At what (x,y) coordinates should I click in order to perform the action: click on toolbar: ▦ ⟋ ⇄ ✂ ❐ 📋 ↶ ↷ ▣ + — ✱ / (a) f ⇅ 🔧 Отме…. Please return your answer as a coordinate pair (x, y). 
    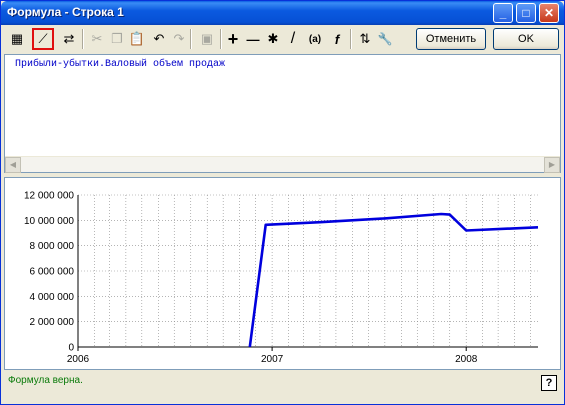
    Looking at the image, I should click on (282, 39).